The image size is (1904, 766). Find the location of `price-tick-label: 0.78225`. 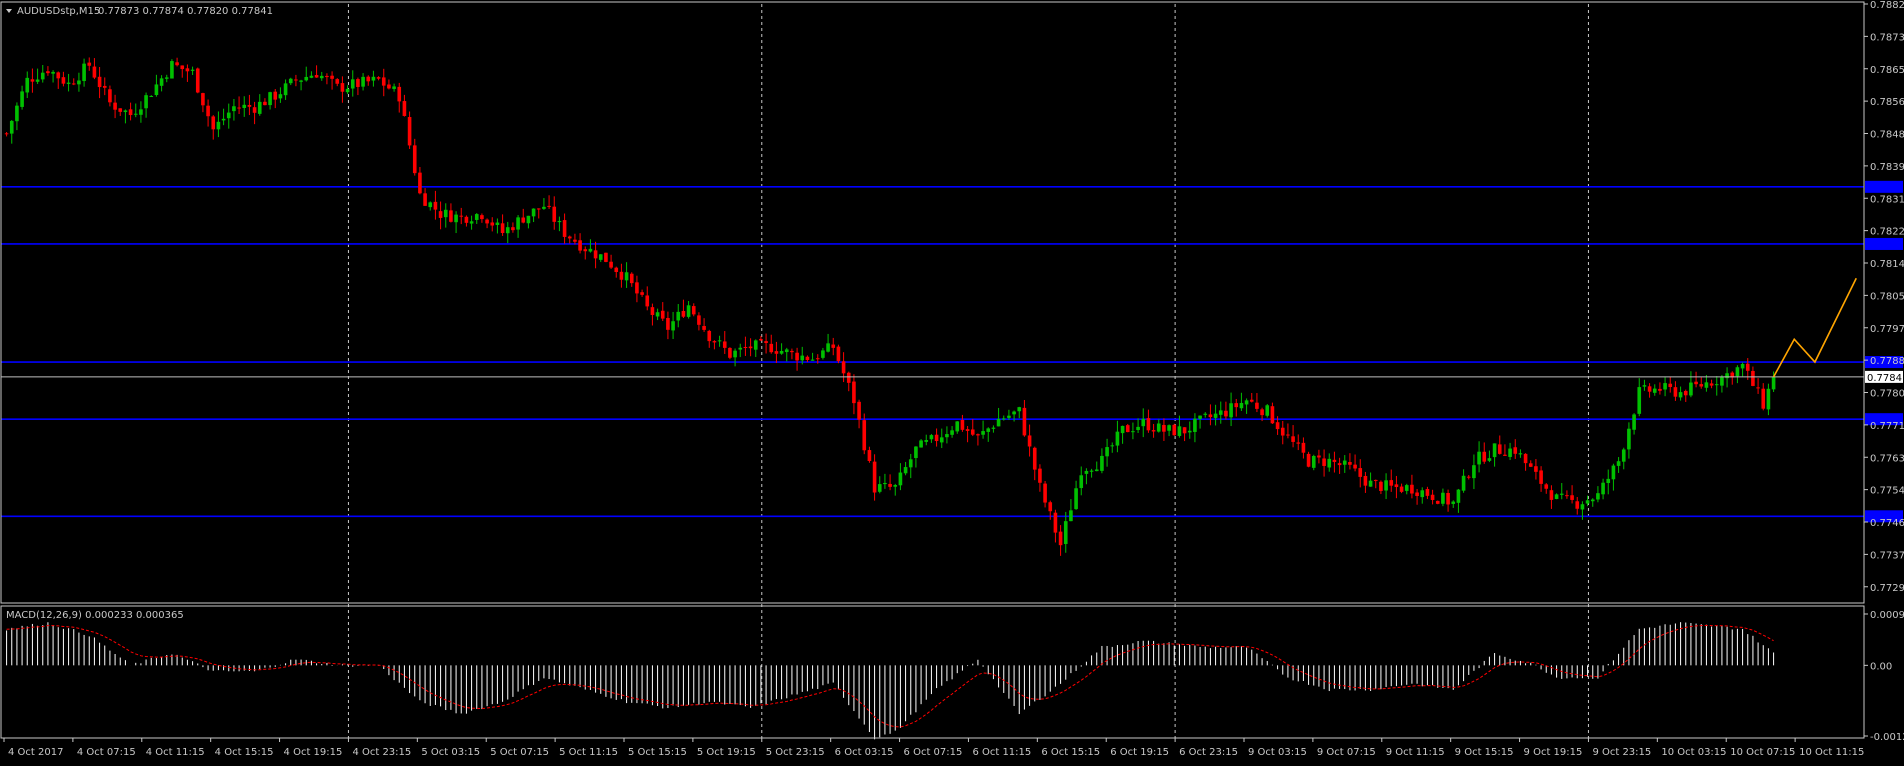

price-tick-label: 0.78225 is located at coordinates (1887, 232).